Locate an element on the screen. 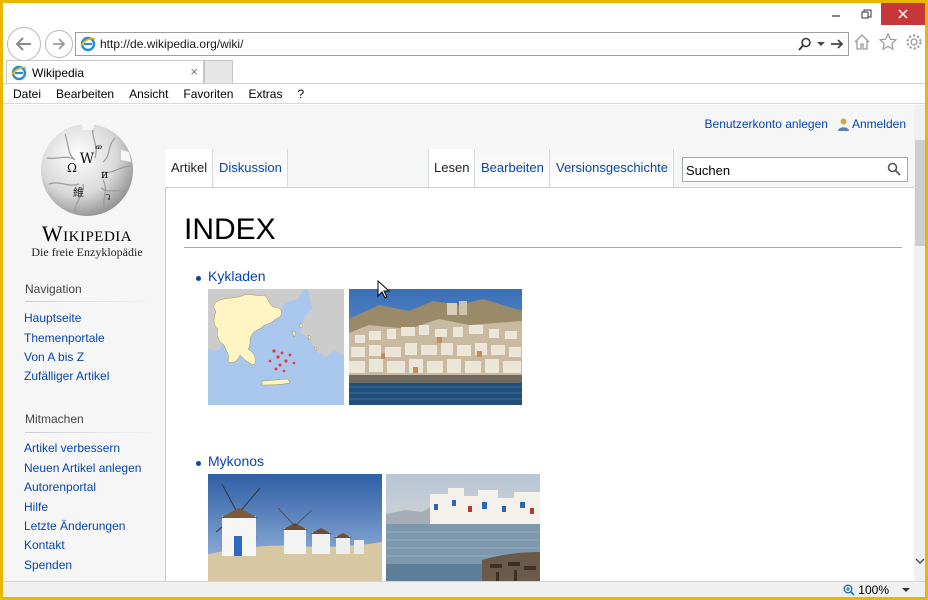  login-link-wrap: Anmelden is located at coordinates (871, 124).